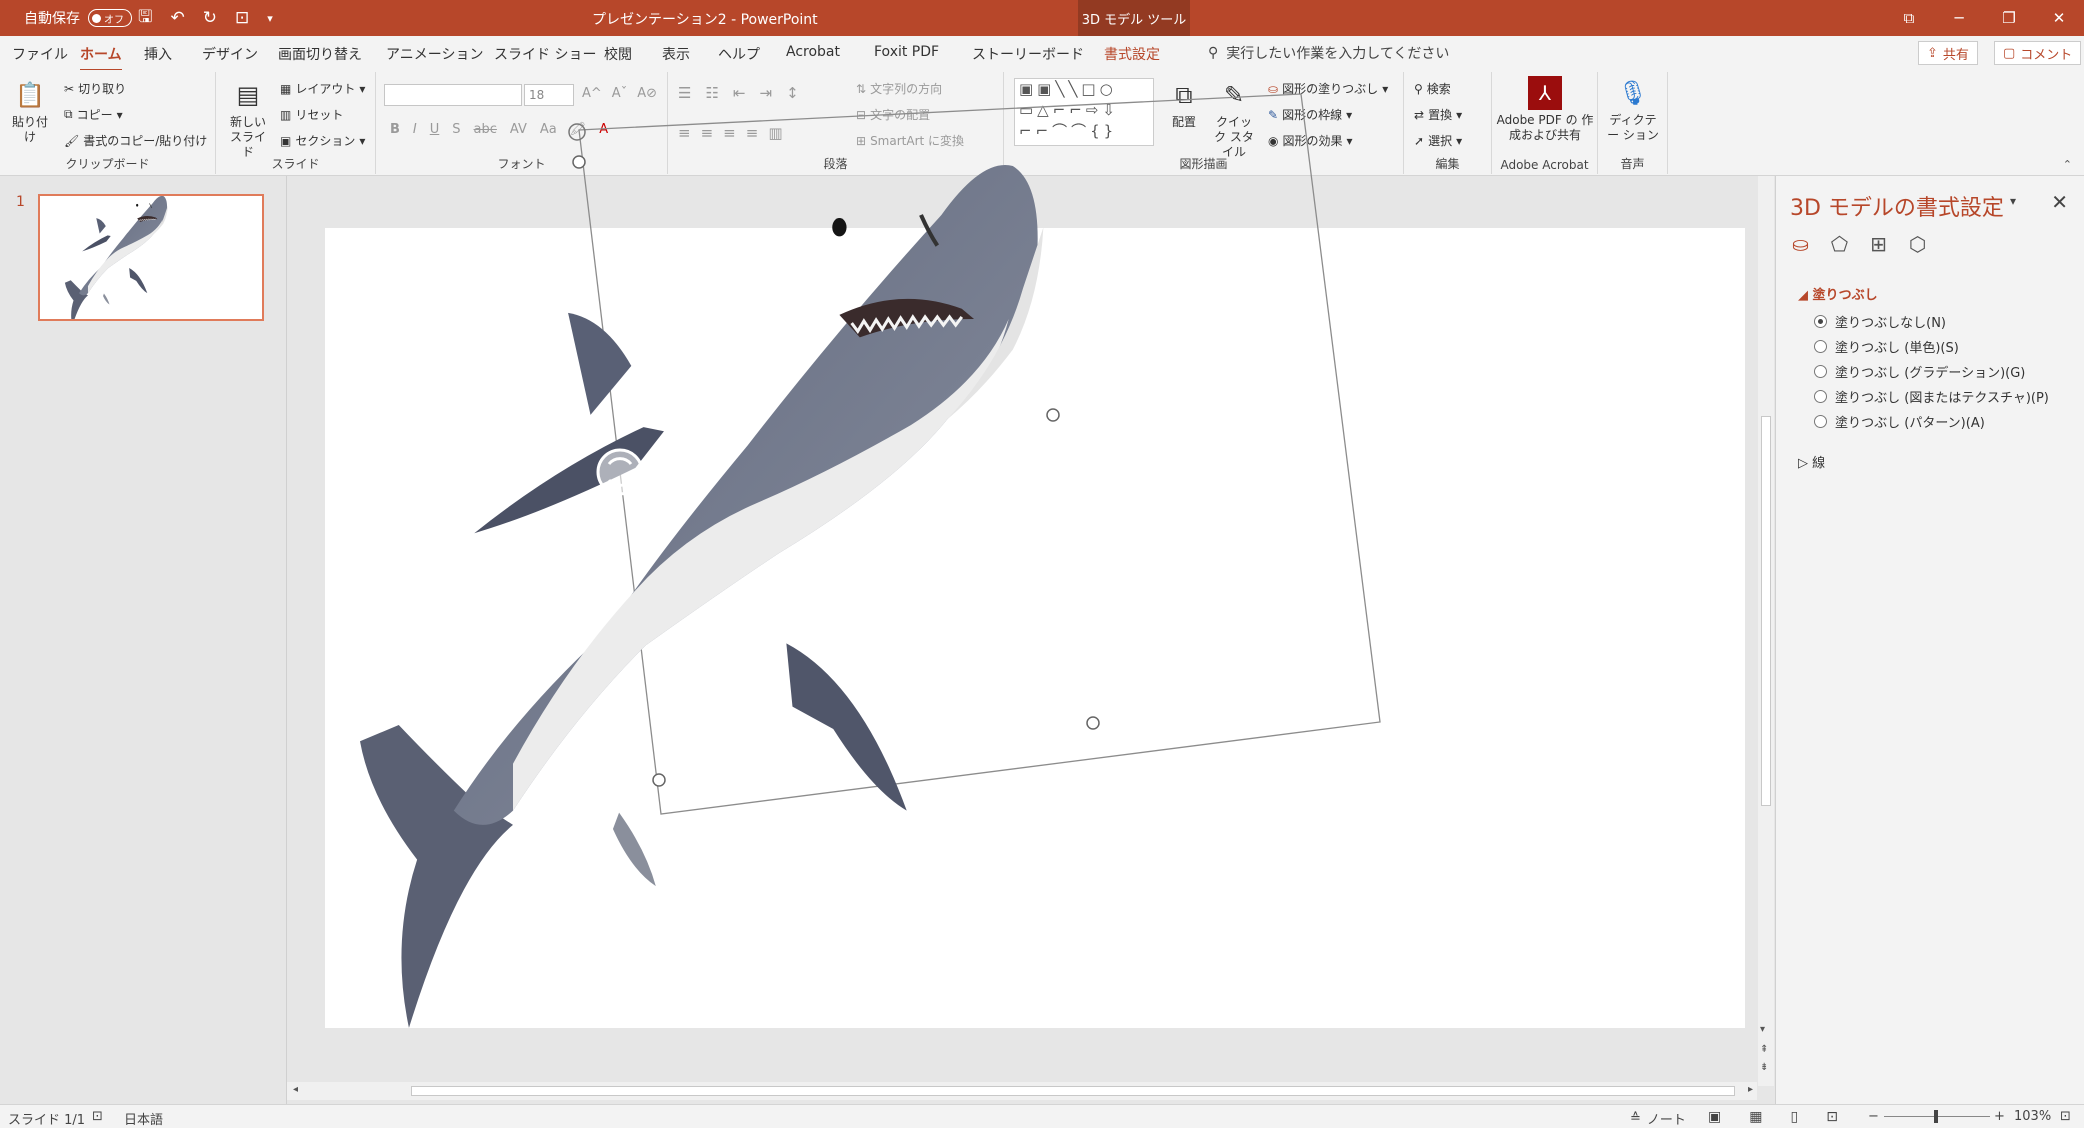 The height and width of the screenshot is (1128, 2084). I want to click on undo-icon: ↶, so click(177, 18).